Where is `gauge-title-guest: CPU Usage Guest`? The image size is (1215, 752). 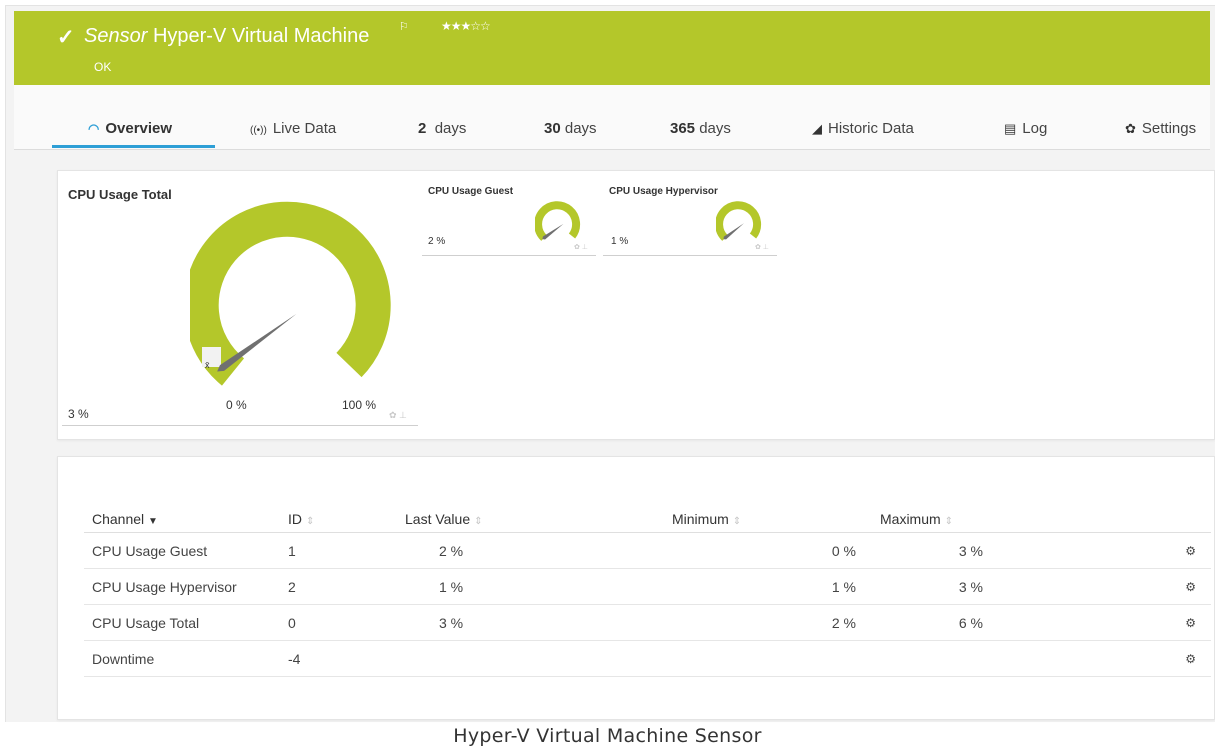
gauge-title-guest: CPU Usage Guest is located at coordinates (471, 191).